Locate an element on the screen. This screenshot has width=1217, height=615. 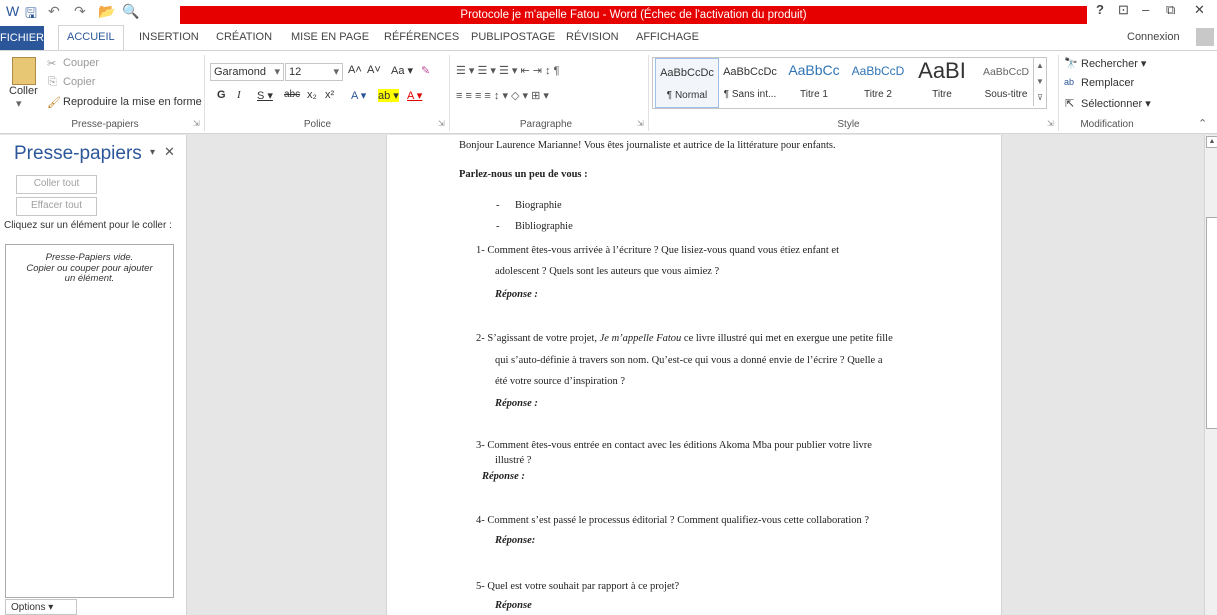
format-painter-button: Reproduire la mise en forme is located at coordinates (132, 102).